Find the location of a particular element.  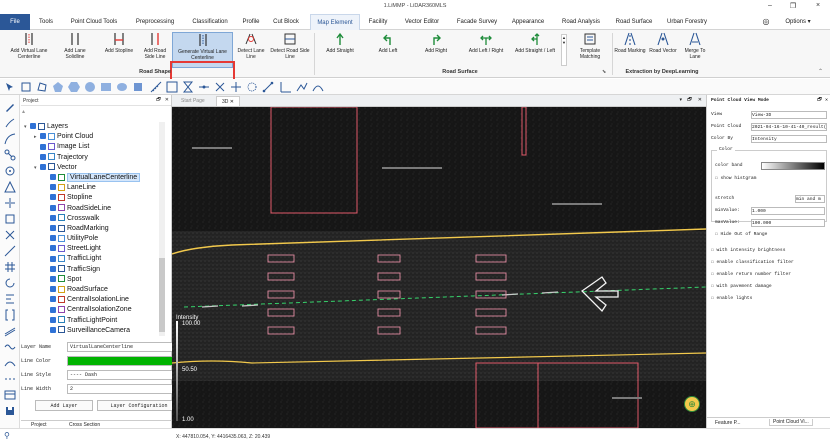

pencil-icon is located at coordinates (10, 107).